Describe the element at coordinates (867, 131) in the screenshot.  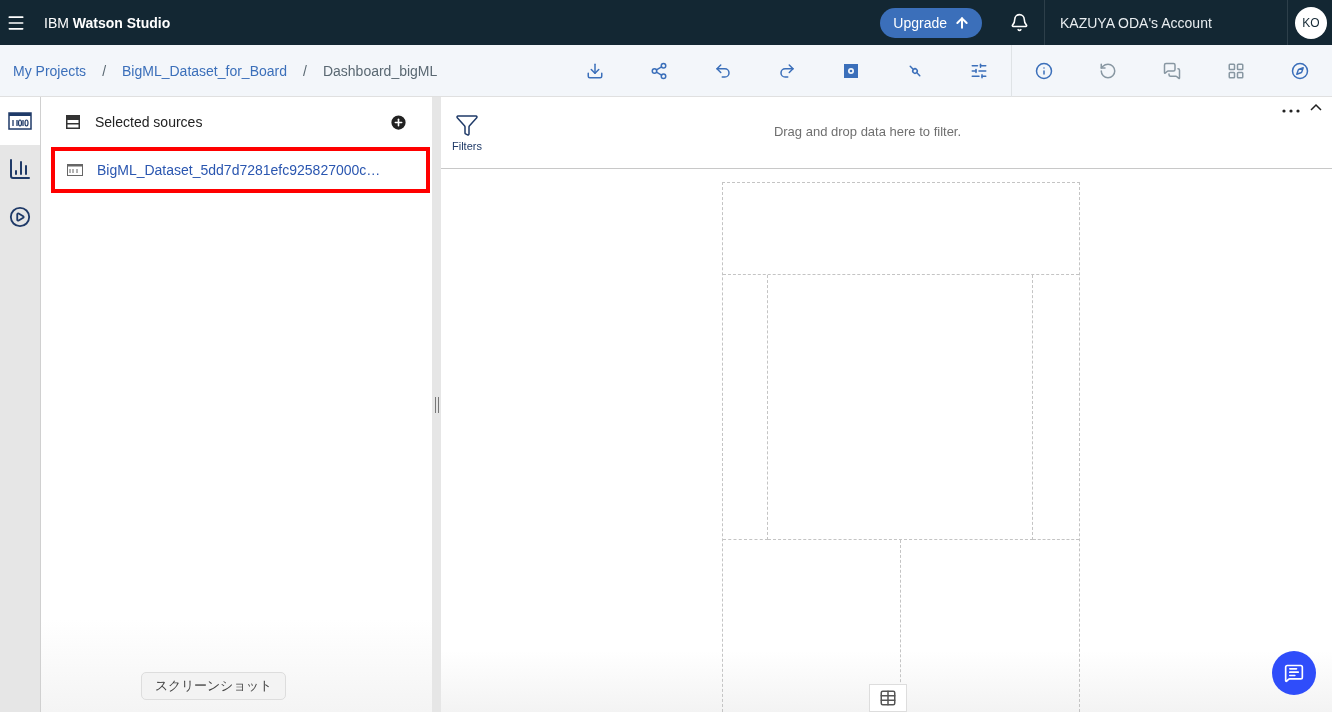
I see `filter-drop-hint: Drag and drop data here to filter.` at that location.